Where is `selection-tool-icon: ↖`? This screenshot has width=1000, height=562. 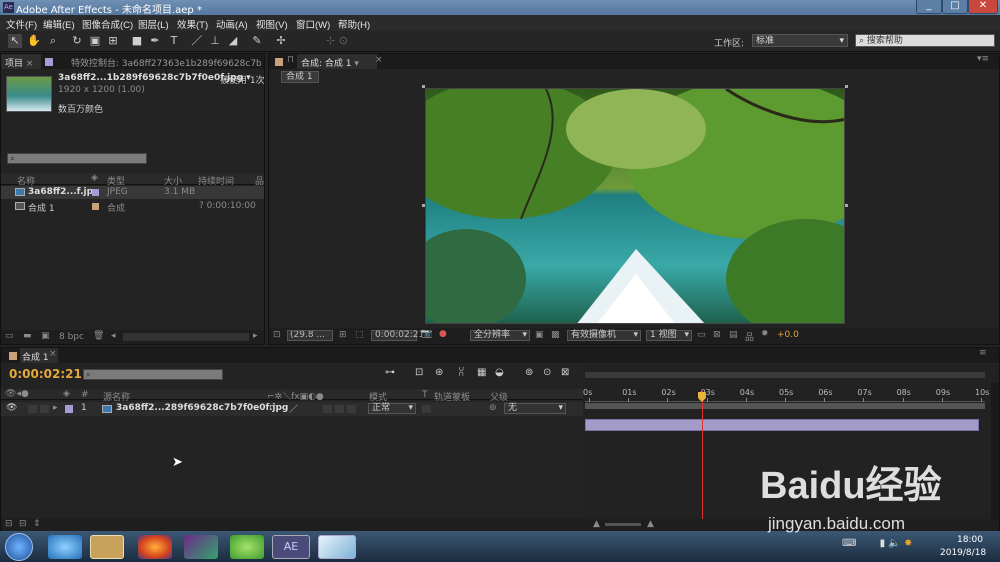 selection-tool-icon: ↖ is located at coordinates (15, 41).